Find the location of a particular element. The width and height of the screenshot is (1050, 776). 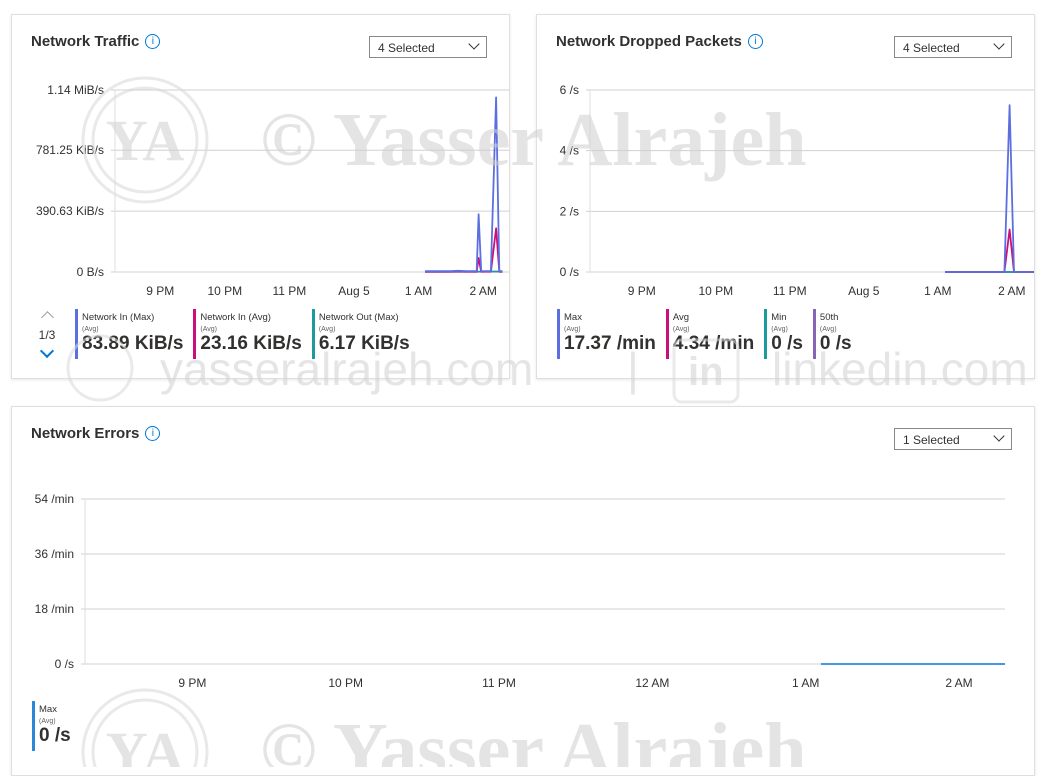

legend-item: Min(Avg)0 /s is located at coordinates (783, 334).